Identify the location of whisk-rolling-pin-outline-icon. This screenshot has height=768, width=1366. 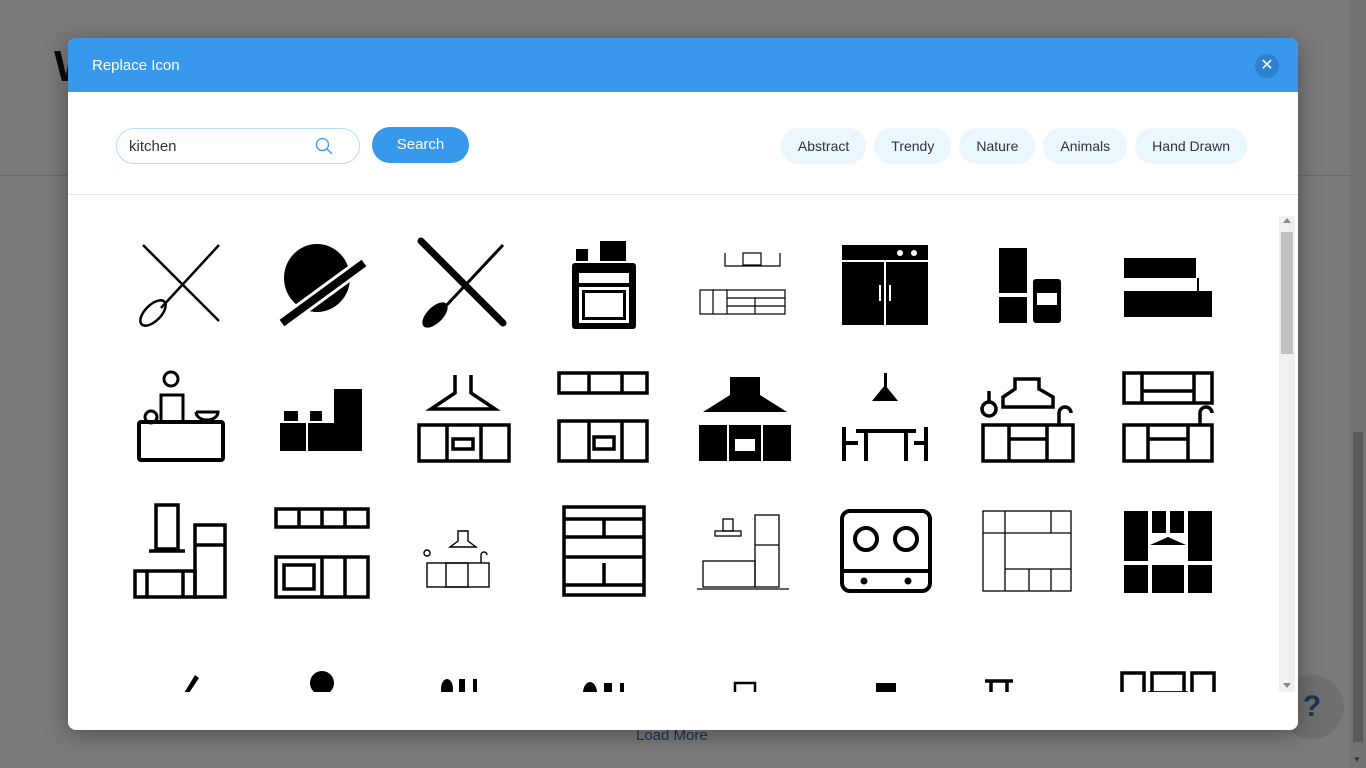
(179, 285).